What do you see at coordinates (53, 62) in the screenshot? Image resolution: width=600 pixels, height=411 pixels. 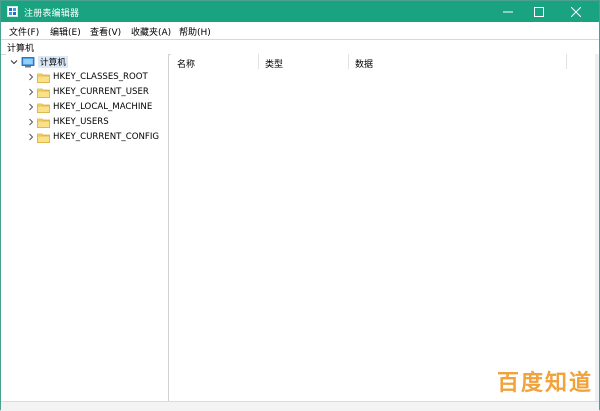 I see `tree-label-computer: 计算机` at bounding box center [53, 62].